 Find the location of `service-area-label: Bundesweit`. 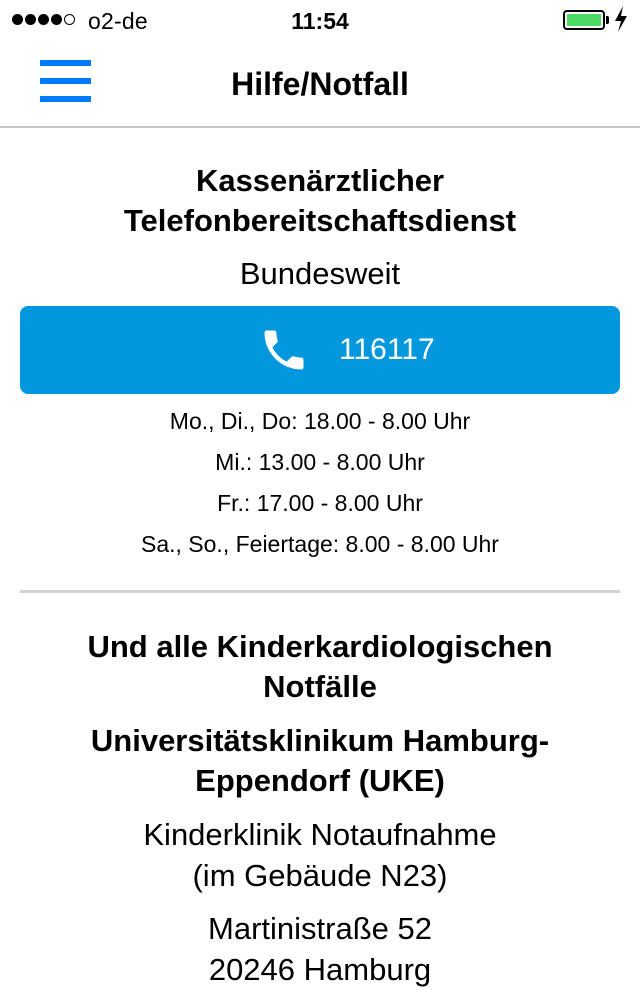

service-area-label: Bundesweit is located at coordinates (320, 273).